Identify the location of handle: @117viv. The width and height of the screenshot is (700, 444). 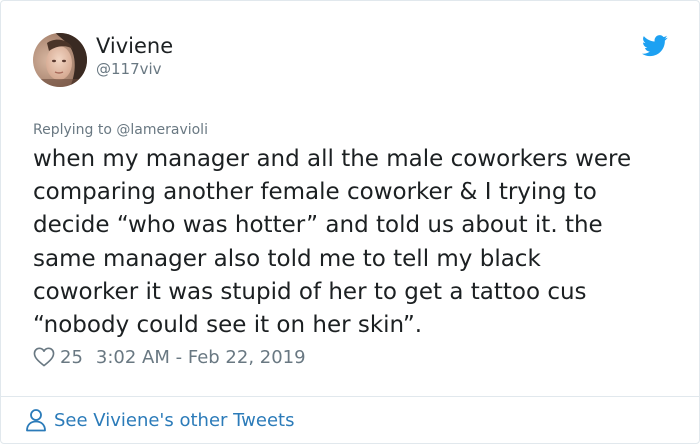
(129, 69).